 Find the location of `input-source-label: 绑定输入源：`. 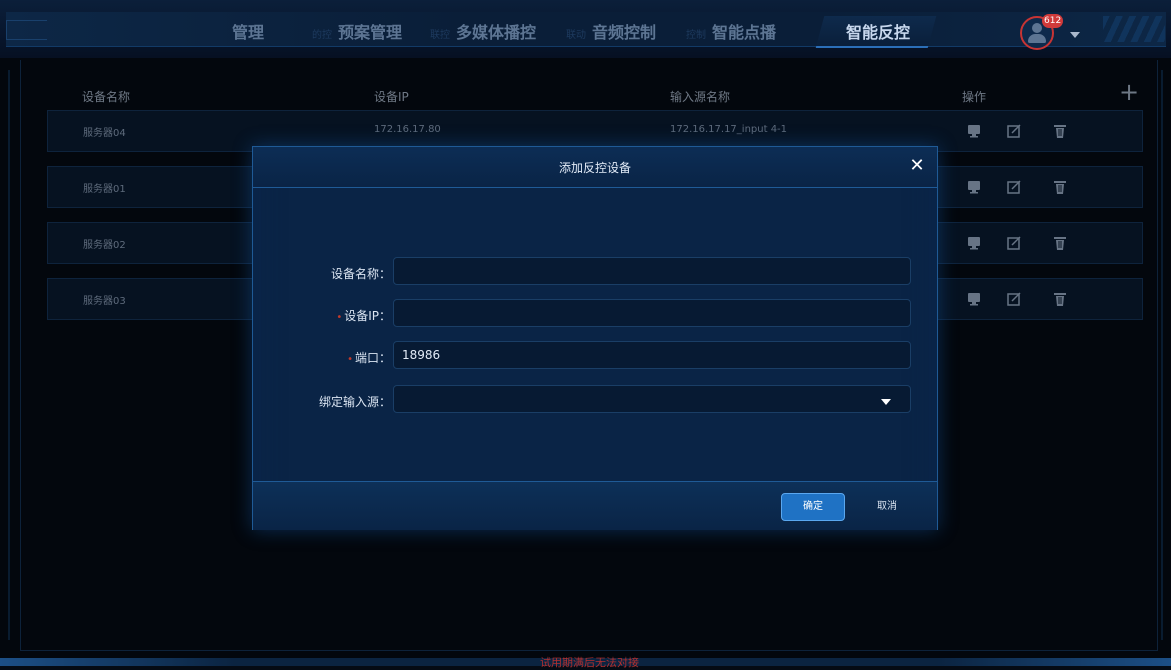

input-source-label: 绑定输入源： is located at coordinates (331, 401).